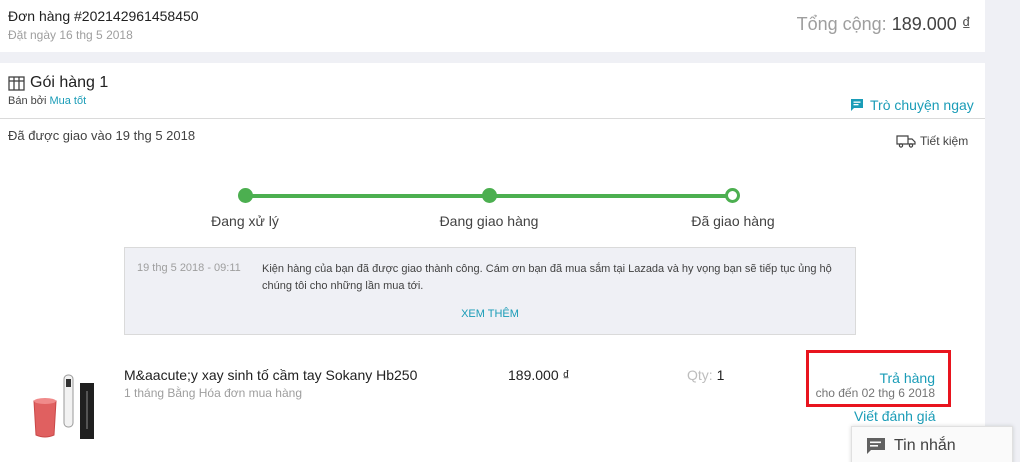 The height and width of the screenshot is (462, 1020). What do you see at coordinates (700, 375) in the screenshot?
I see `qty-label: Qty:` at bounding box center [700, 375].